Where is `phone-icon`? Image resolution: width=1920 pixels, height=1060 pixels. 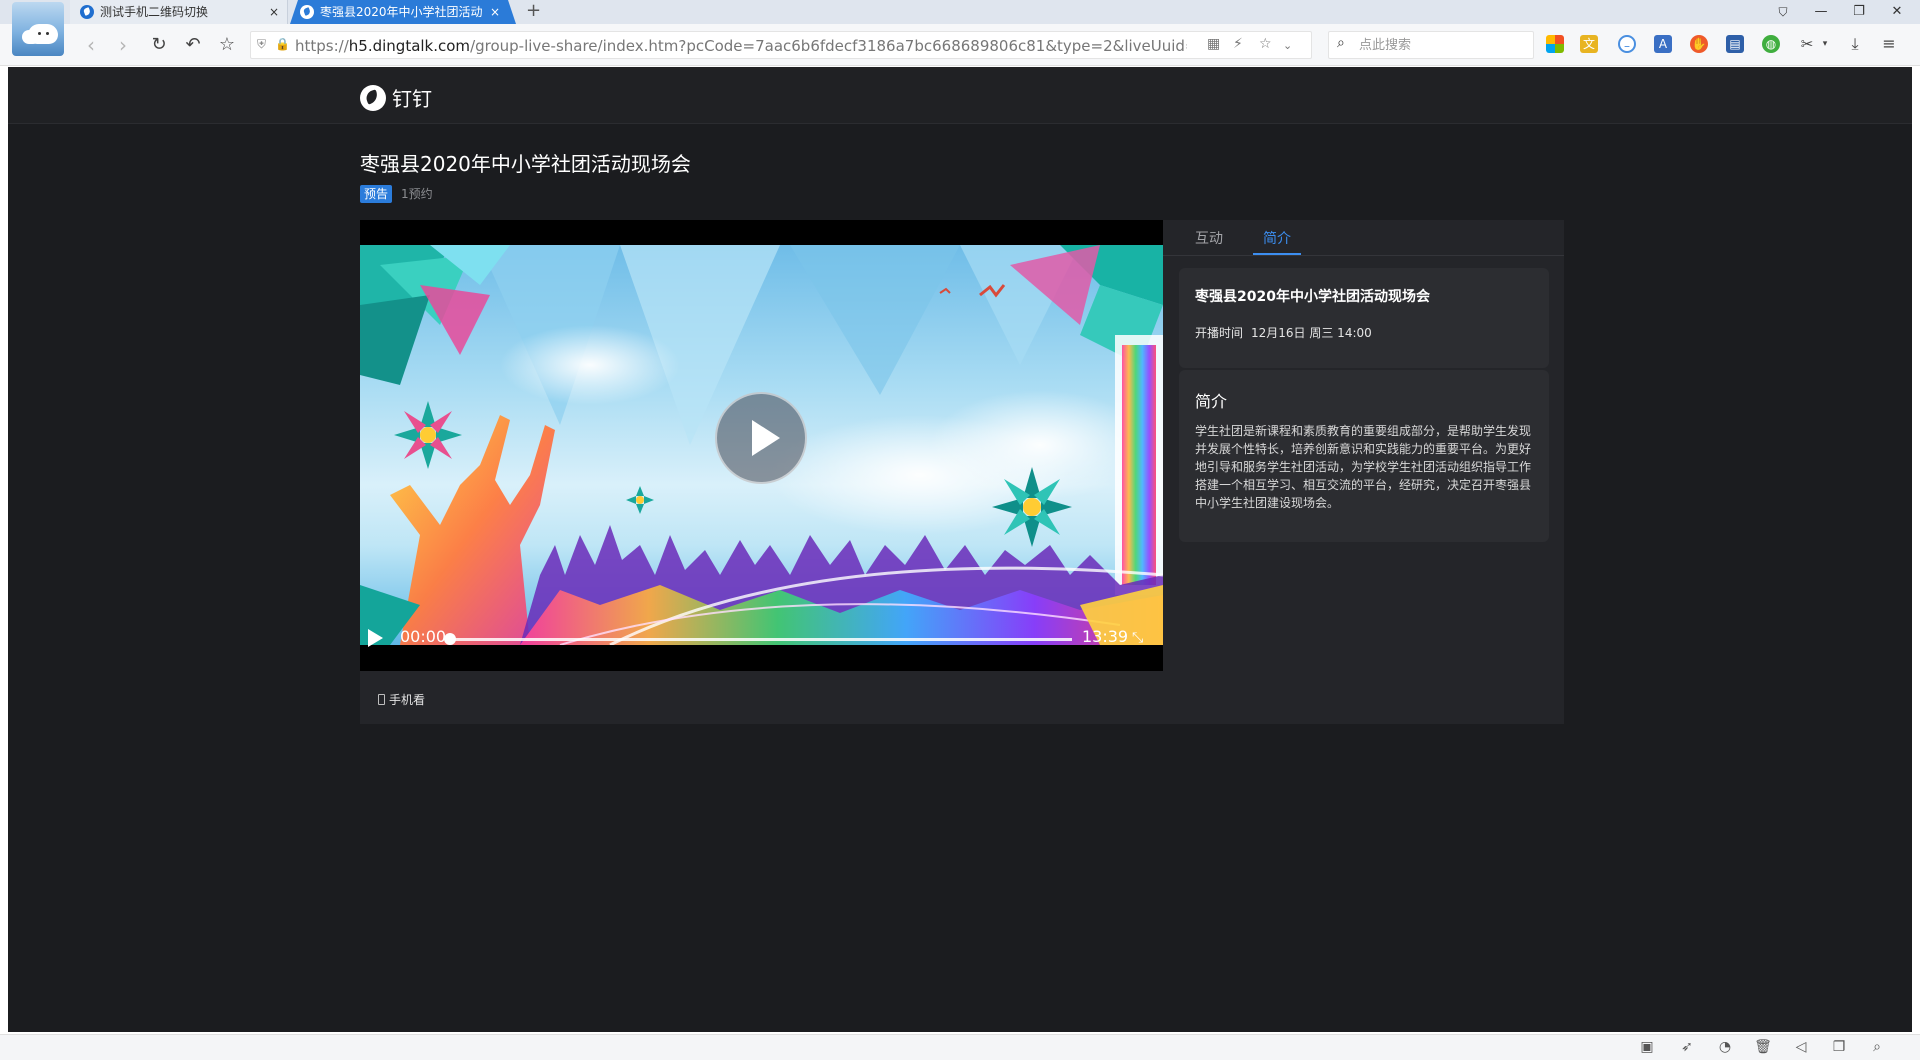 phone-icon is located at coordinates (381, 699).